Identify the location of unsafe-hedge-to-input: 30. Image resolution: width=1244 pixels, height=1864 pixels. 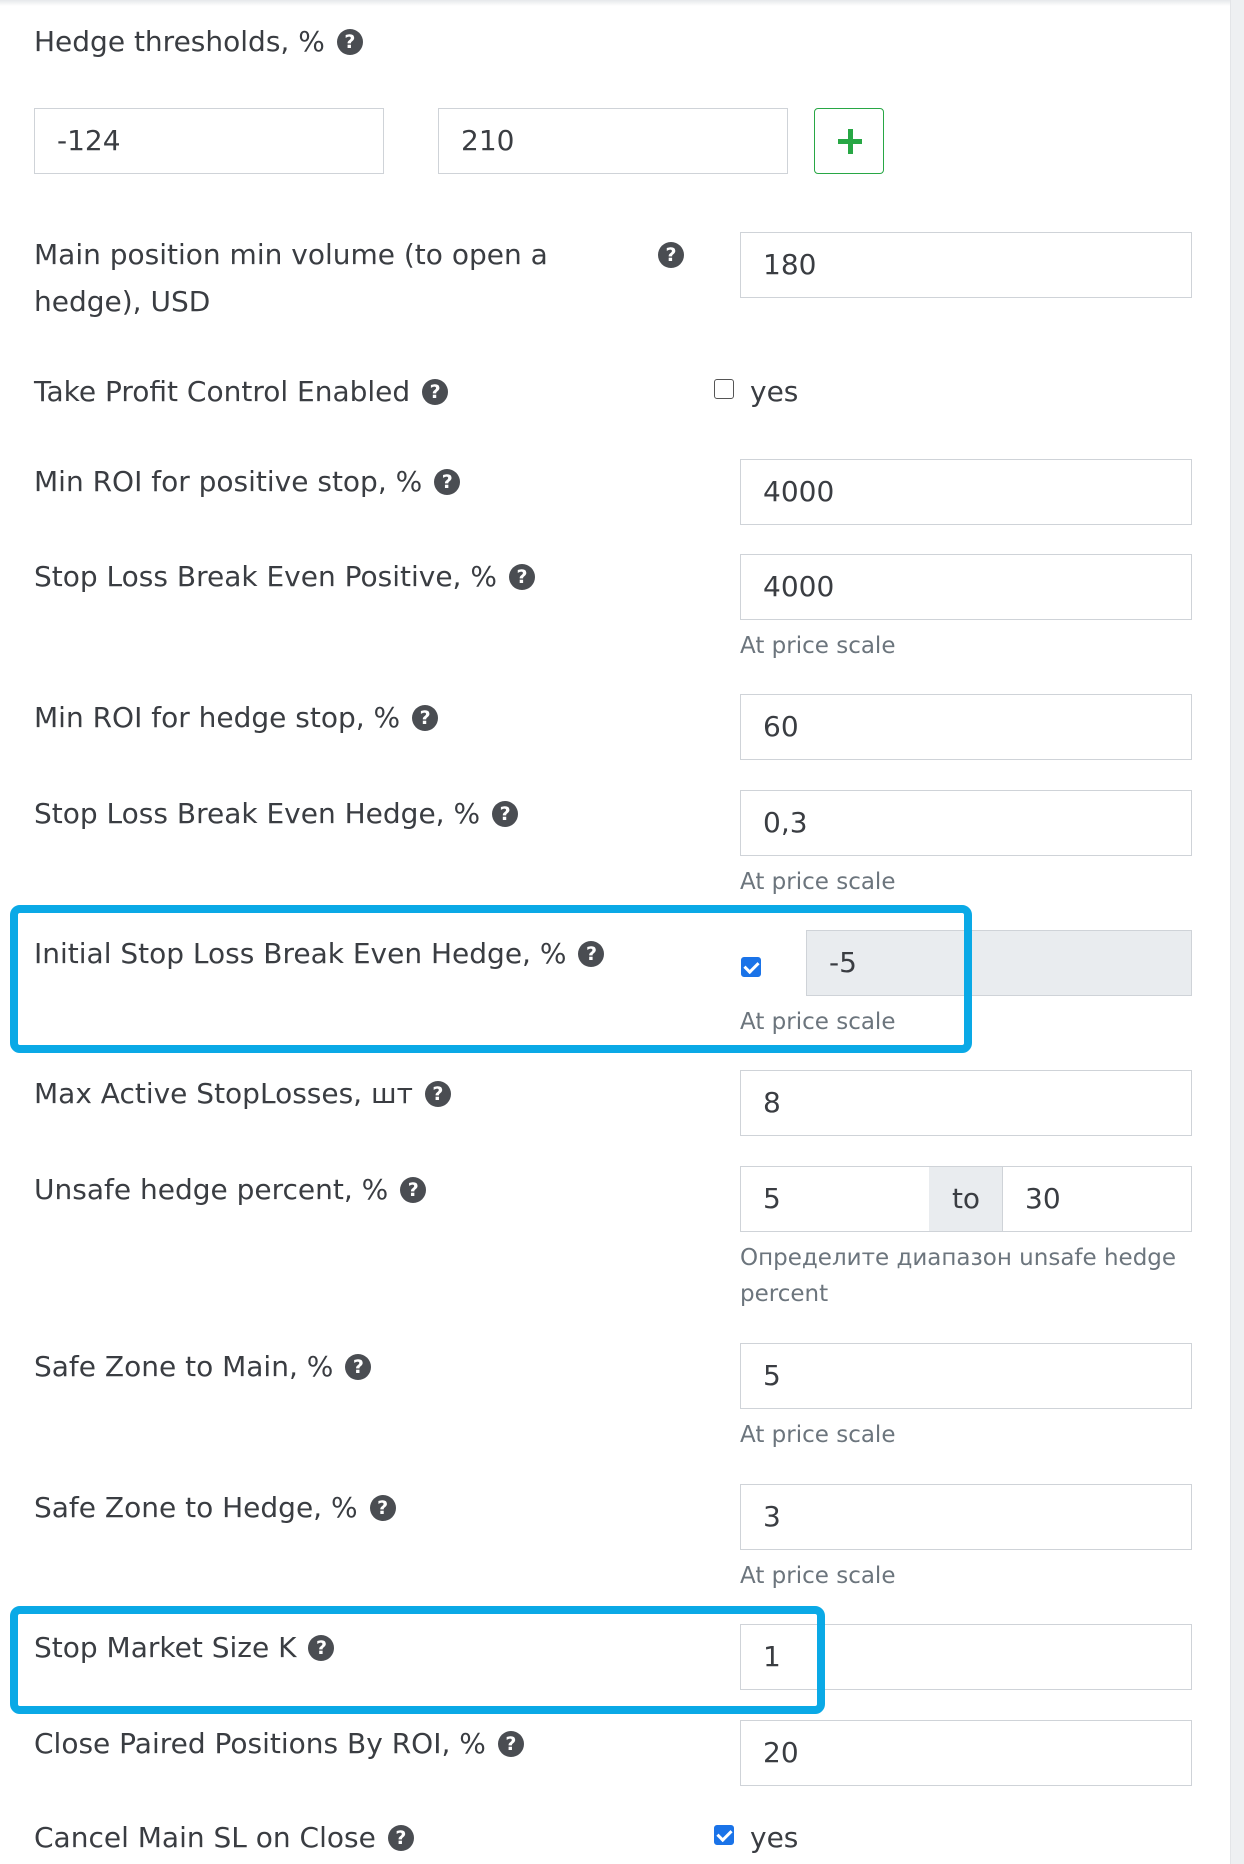
(1097, 1199).